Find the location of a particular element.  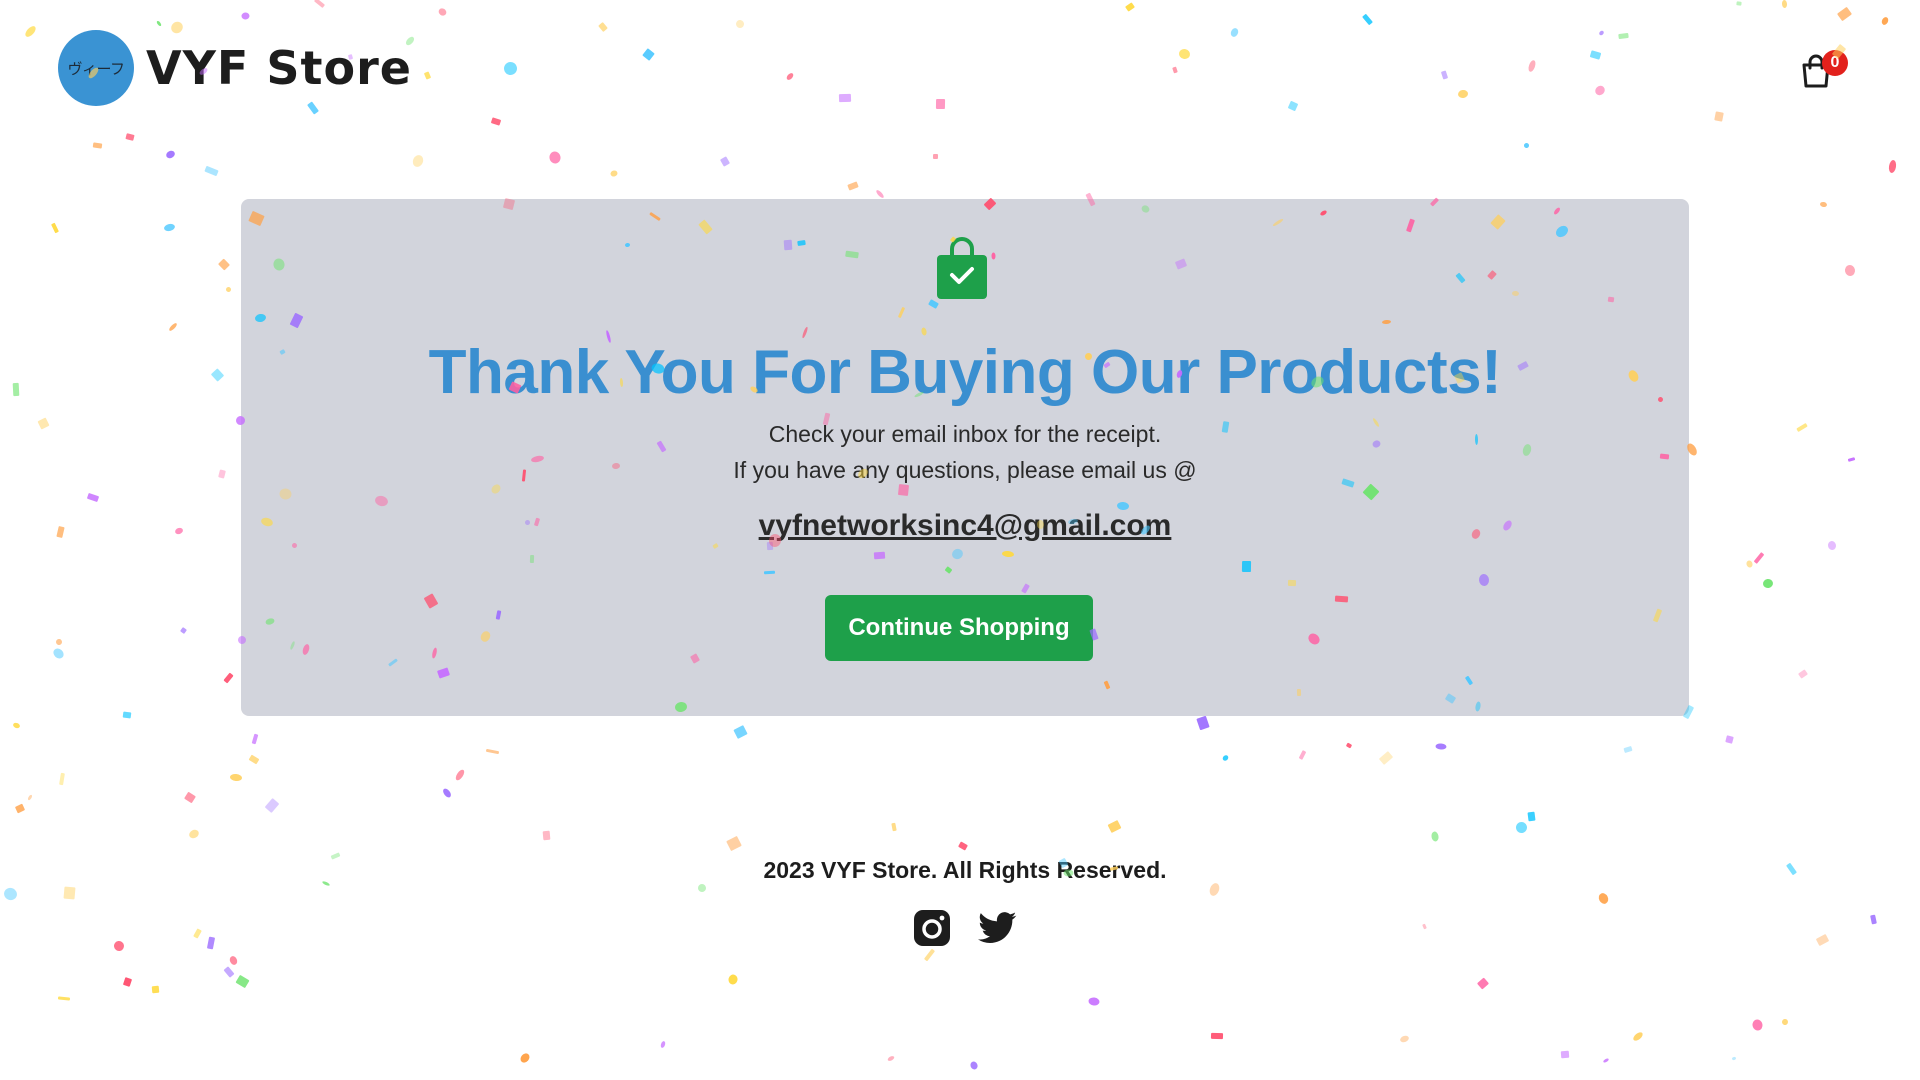

navbar: ヴィーフ VYF Store 0 is located at coordinates (960, 70).